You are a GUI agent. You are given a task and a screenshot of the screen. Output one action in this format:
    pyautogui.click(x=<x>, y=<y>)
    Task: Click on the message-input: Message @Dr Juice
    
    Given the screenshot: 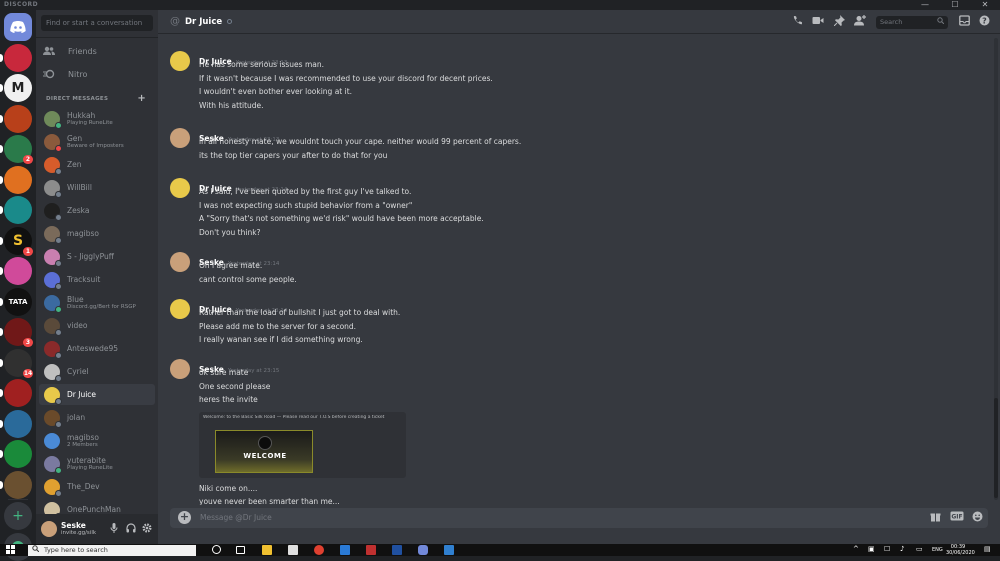 What is the action you would take?
    pyautogui.click(x=236, y=517)
    